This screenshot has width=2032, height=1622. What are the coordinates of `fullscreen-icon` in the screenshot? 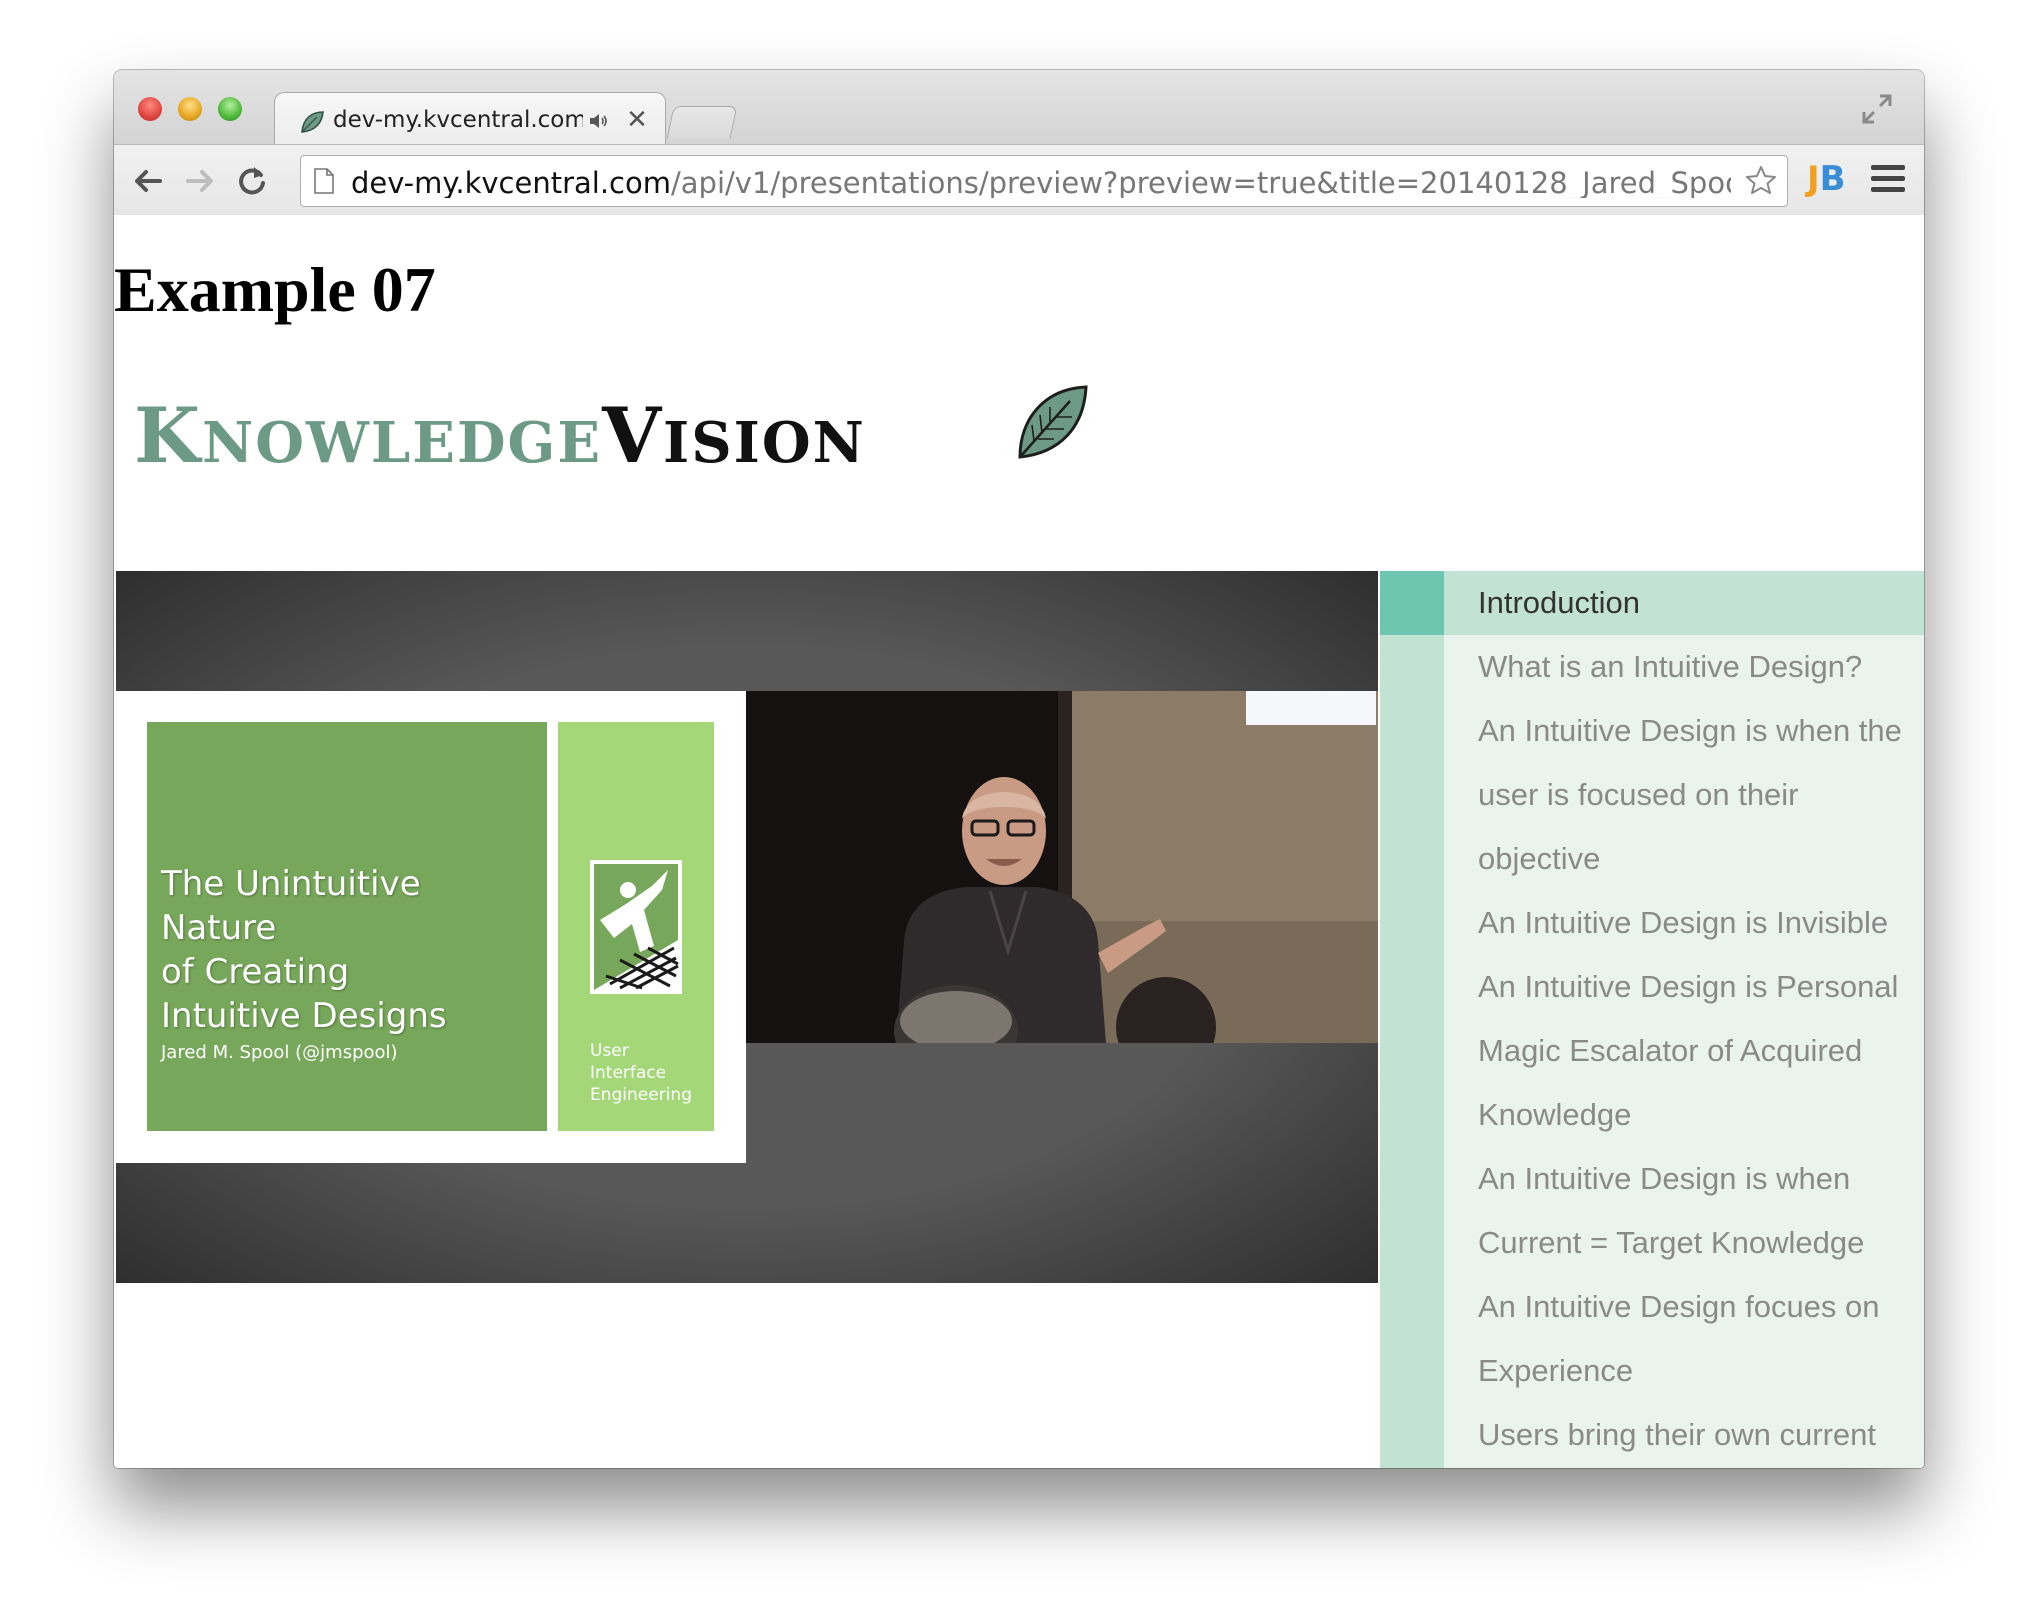 It's located at (1877, 109).